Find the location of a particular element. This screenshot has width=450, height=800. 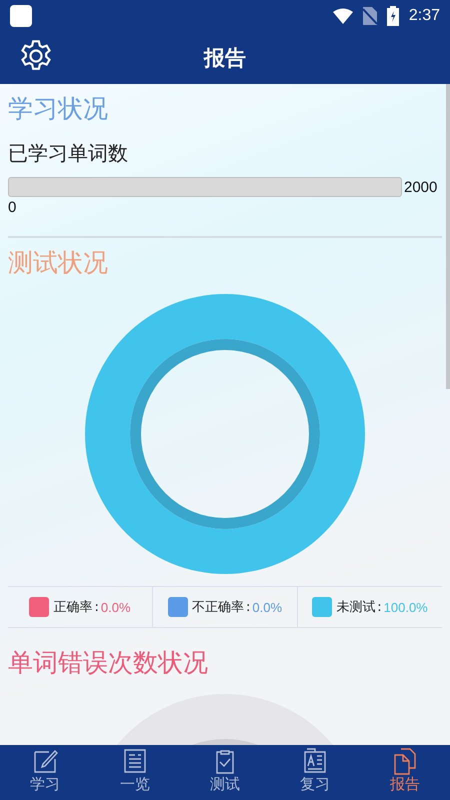

wifi-icon is located at coordinates (342, 16).